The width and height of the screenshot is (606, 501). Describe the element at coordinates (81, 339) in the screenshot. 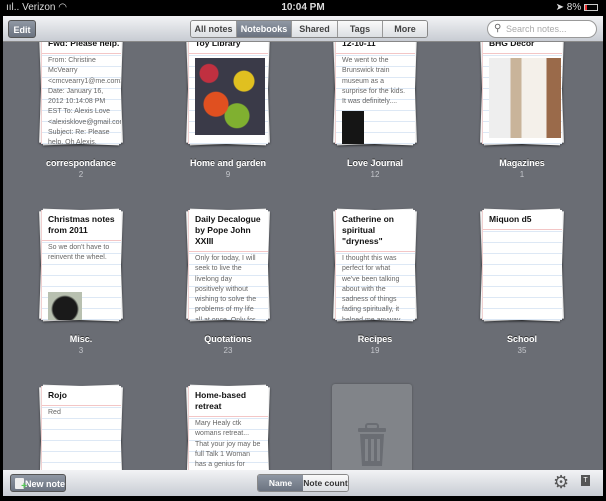

I see `notebook-name: Misc.` at that location.